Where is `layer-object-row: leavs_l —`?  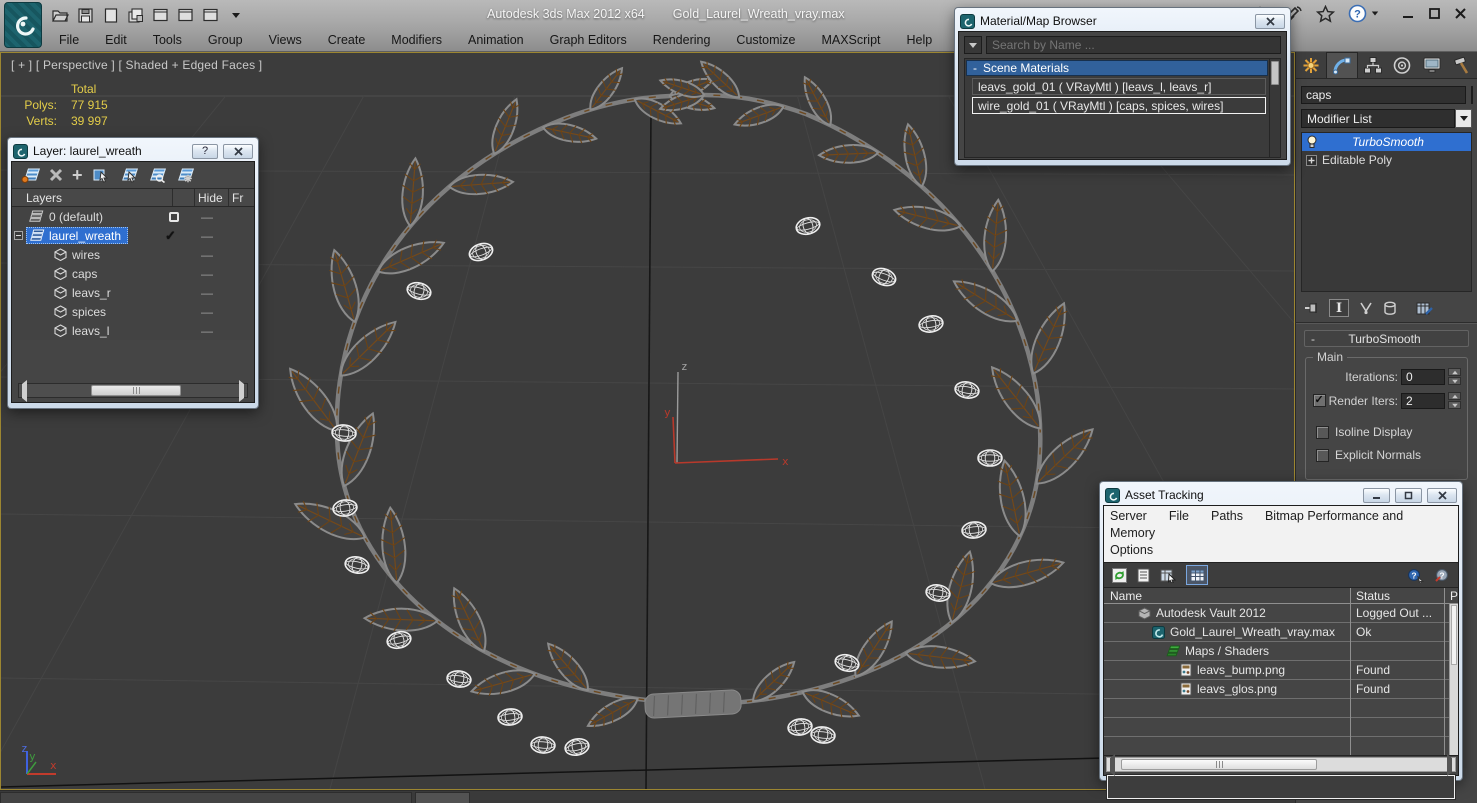
layer-object-row: leavs_l — is located at coordinates (133, 330).